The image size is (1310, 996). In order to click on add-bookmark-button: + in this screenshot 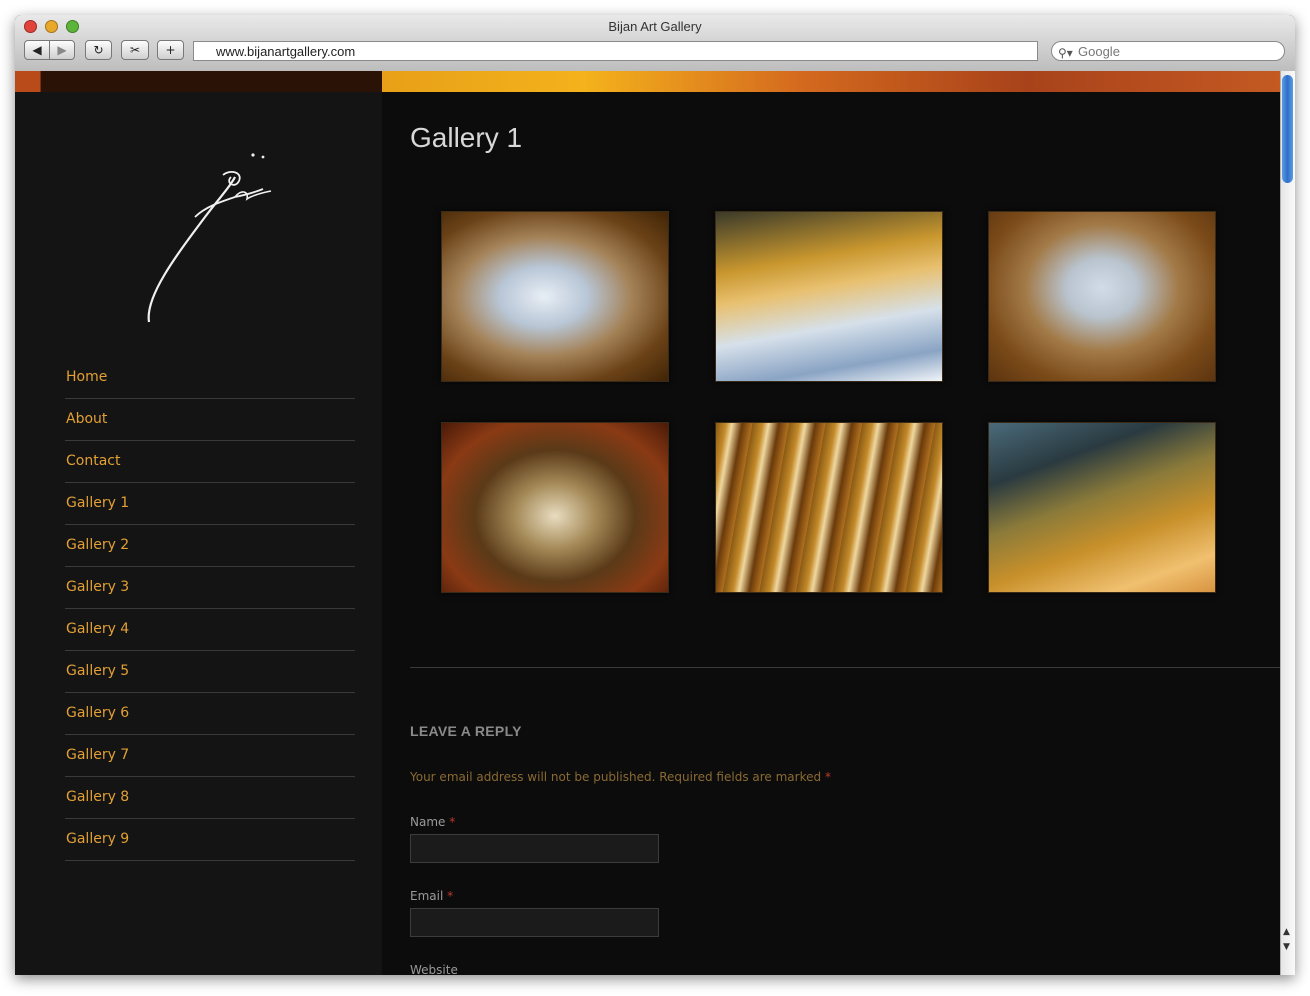, I will do `click(170, 50)`.